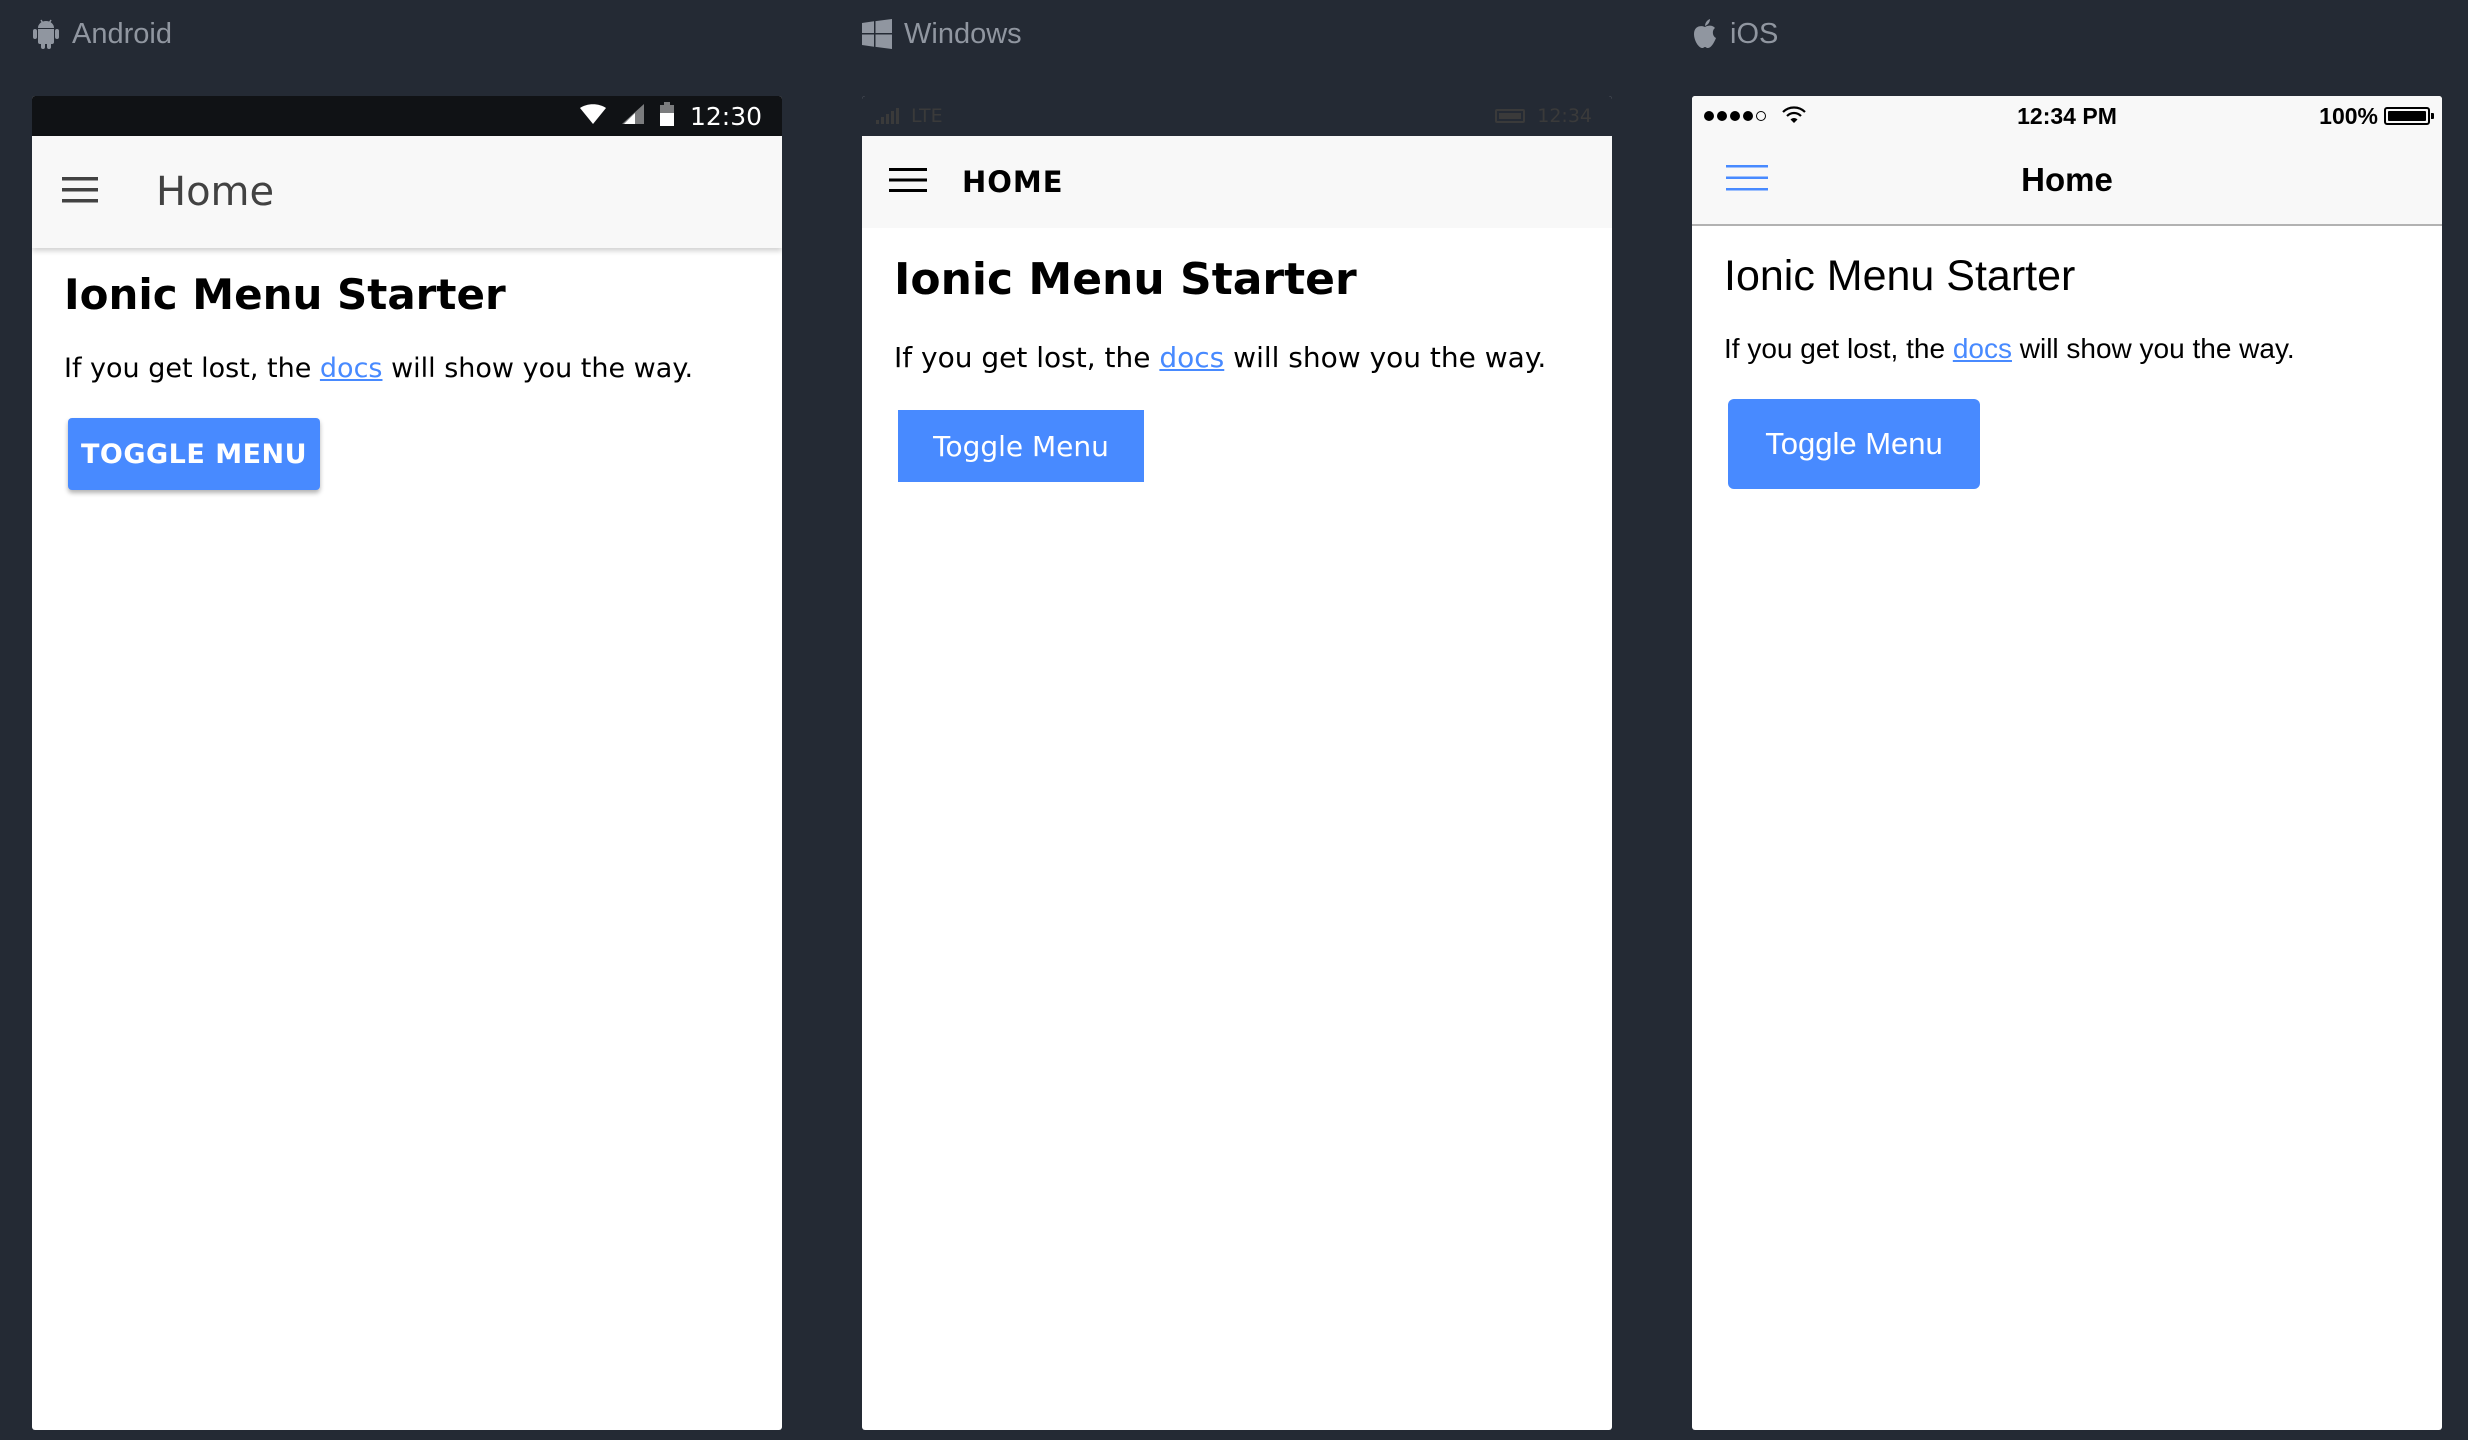 This screenshot has width=2468, height=1440. I want to click on platform-label-ios: iOS, so click(1735, 34).